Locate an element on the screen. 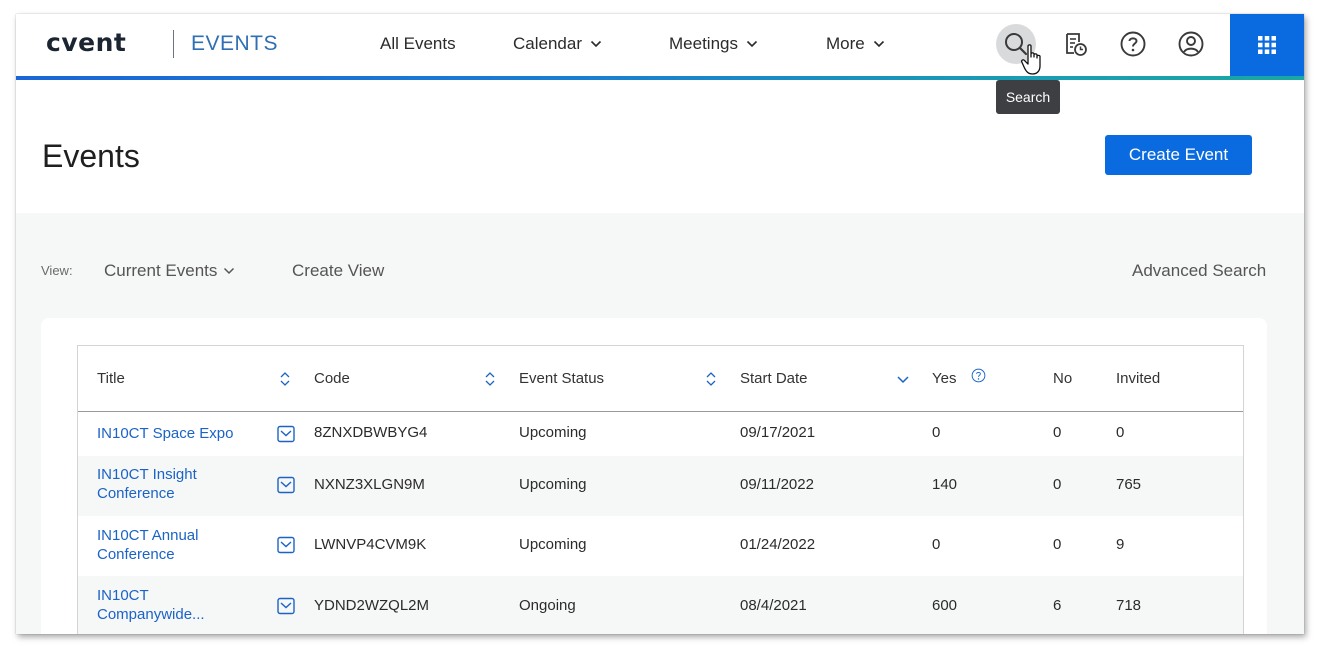  event-code: 8ZNXDBWBYG4 is located at coordinates (371, 432).